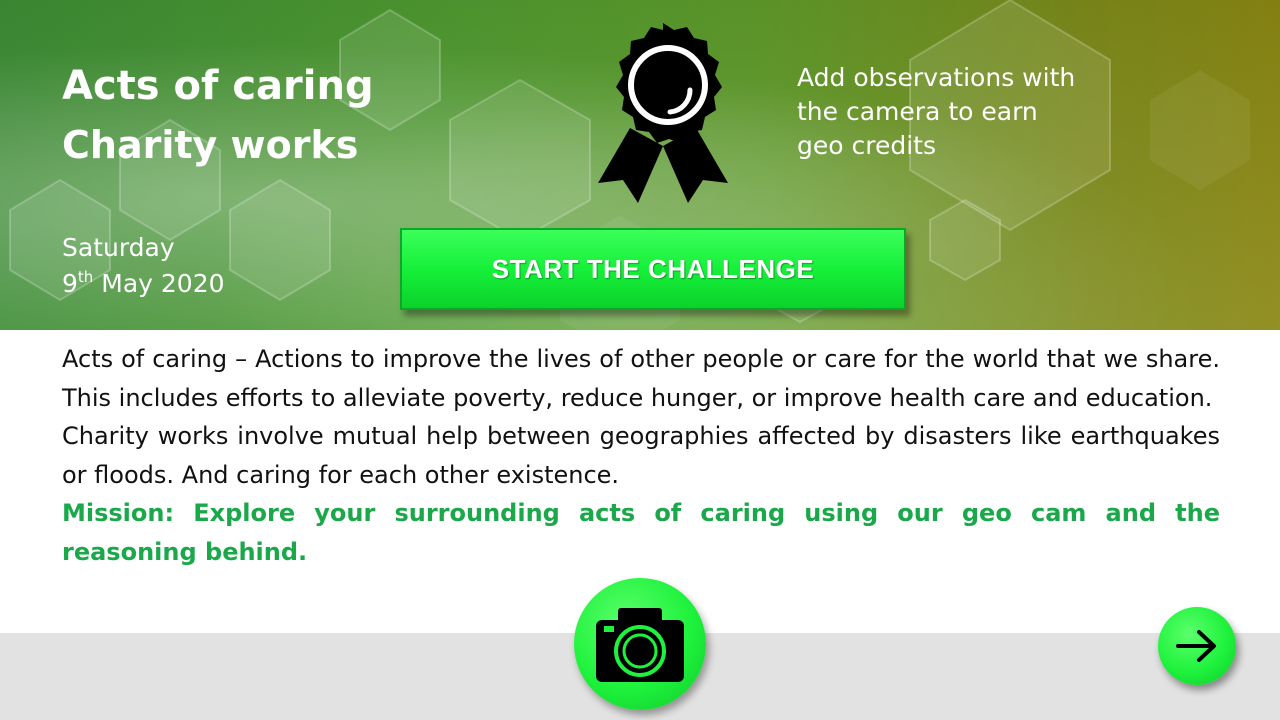  I want to click on date-full: 9th May 2020, so click(143, 284).